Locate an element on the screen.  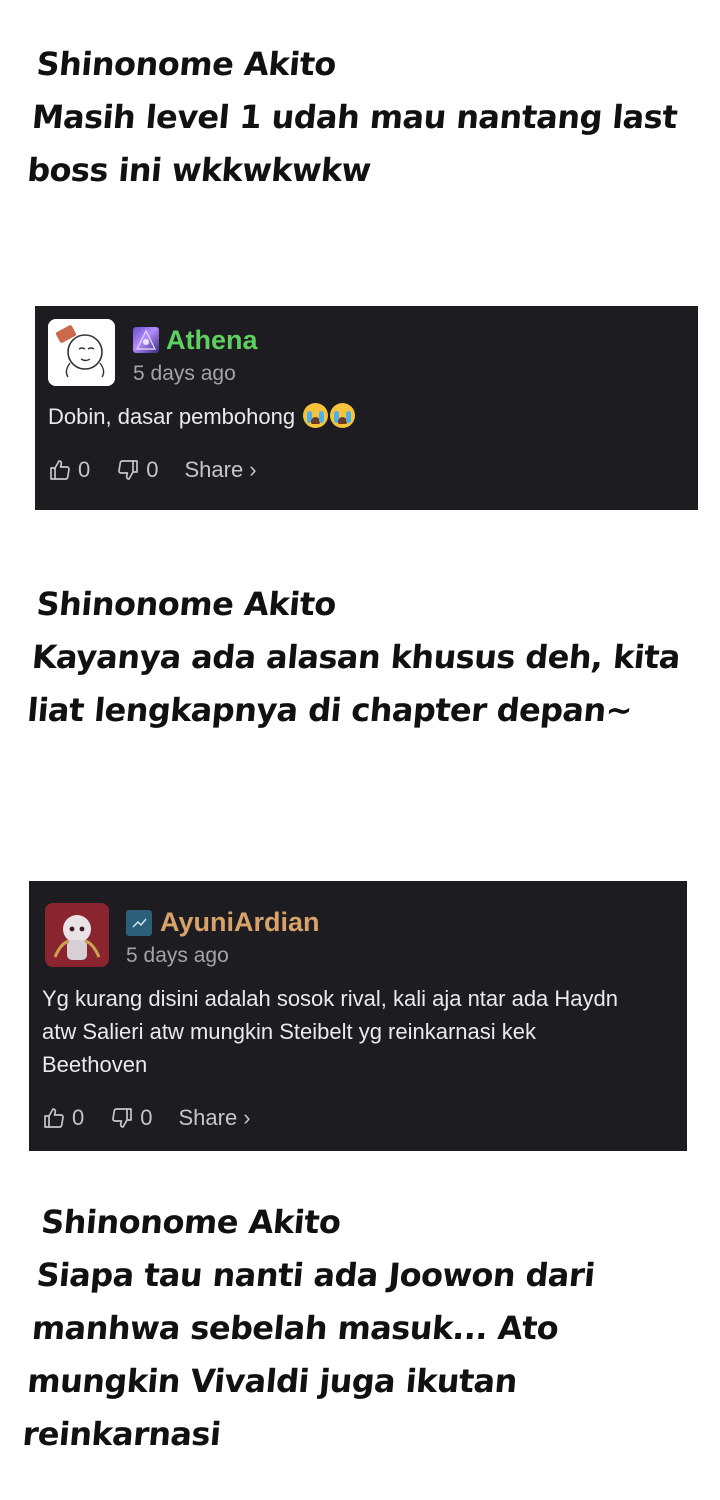
doodle-character-avatar-icon is located at coordinates (81, 352).